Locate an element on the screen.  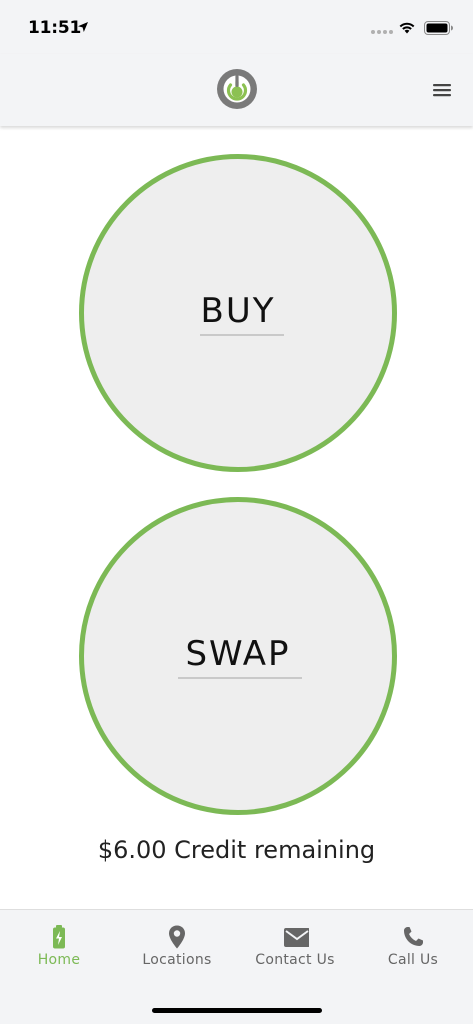
tab-home: Home is located at coordinates (59, 945).